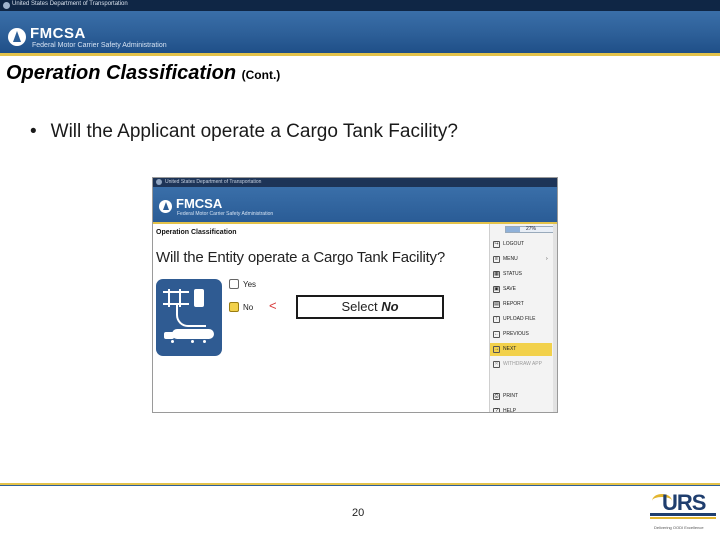 The height and width of the screenshot is (540, 720). What do you see at coordinates (496, 244) in the screenshot?
I see `logout-icon: ↪` at bounding box center [496, 244].